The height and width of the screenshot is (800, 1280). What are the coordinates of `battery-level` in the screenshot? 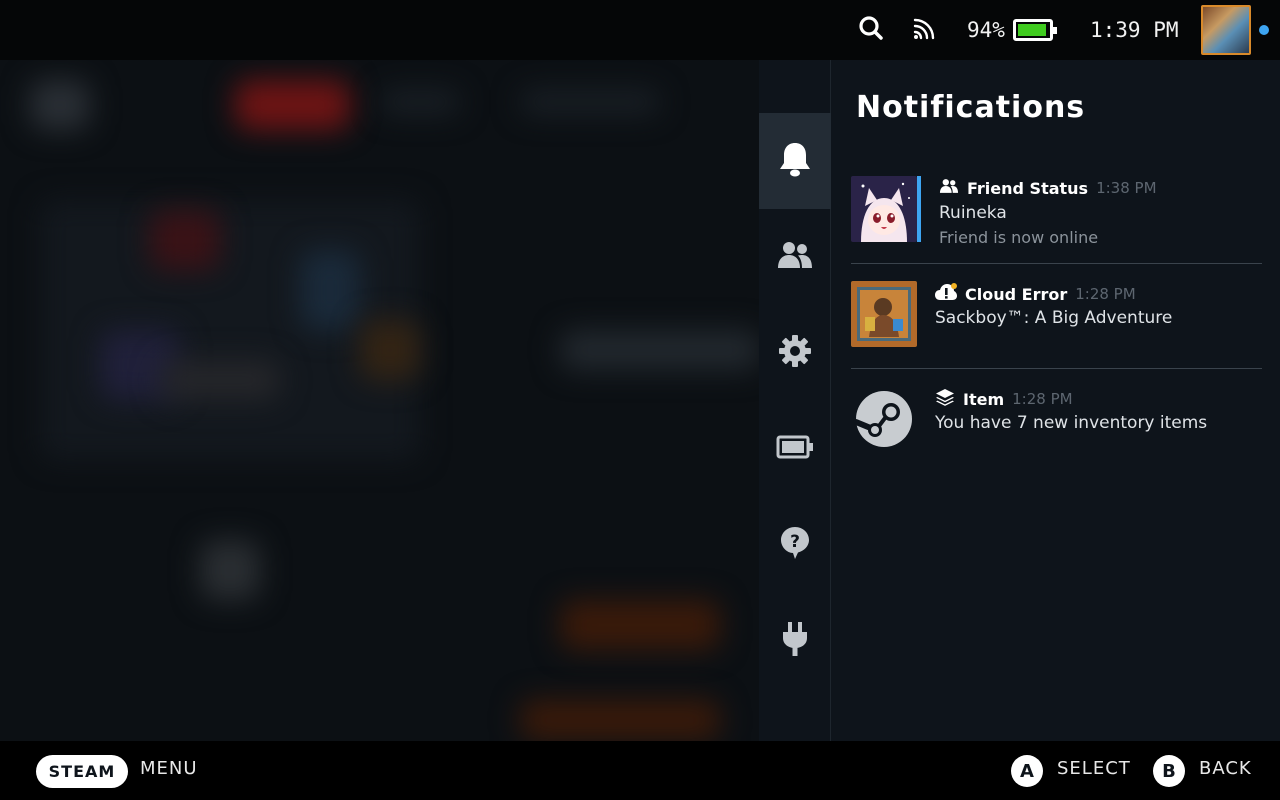 It's located at (1032, 30).